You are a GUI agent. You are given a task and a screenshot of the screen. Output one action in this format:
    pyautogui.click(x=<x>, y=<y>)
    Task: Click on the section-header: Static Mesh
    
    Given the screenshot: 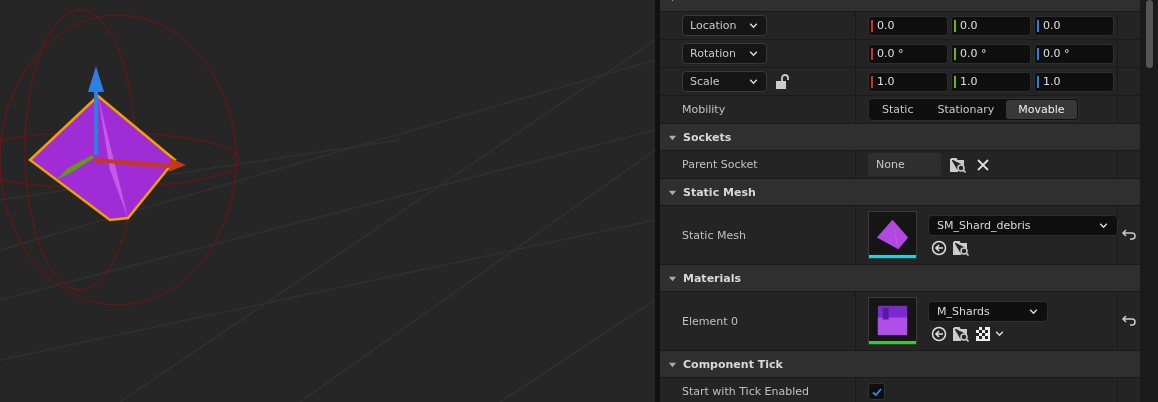 What is the action you would take?
    pyautogui.click(x=900, y=192)
    